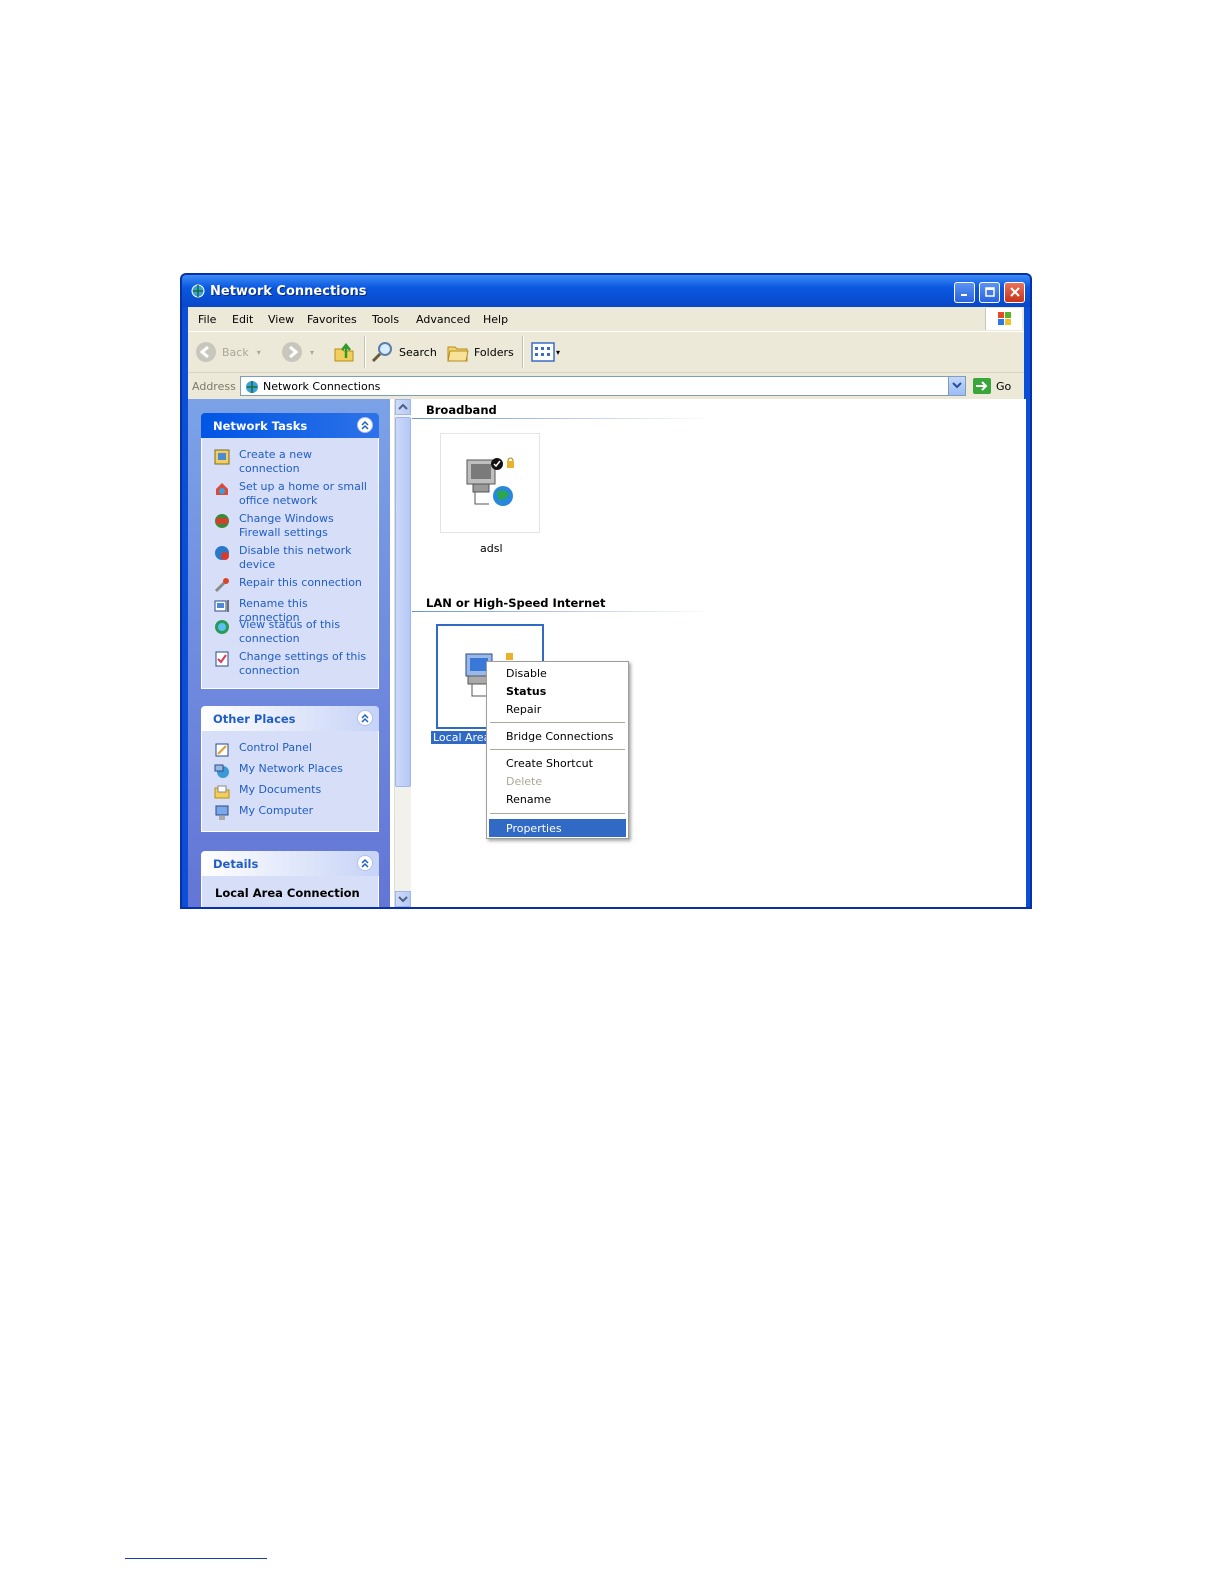 The height and width of the screenshot is (1584, 1224). I want to click on task-repair-connection: Repair this connection, so click(291, 585).